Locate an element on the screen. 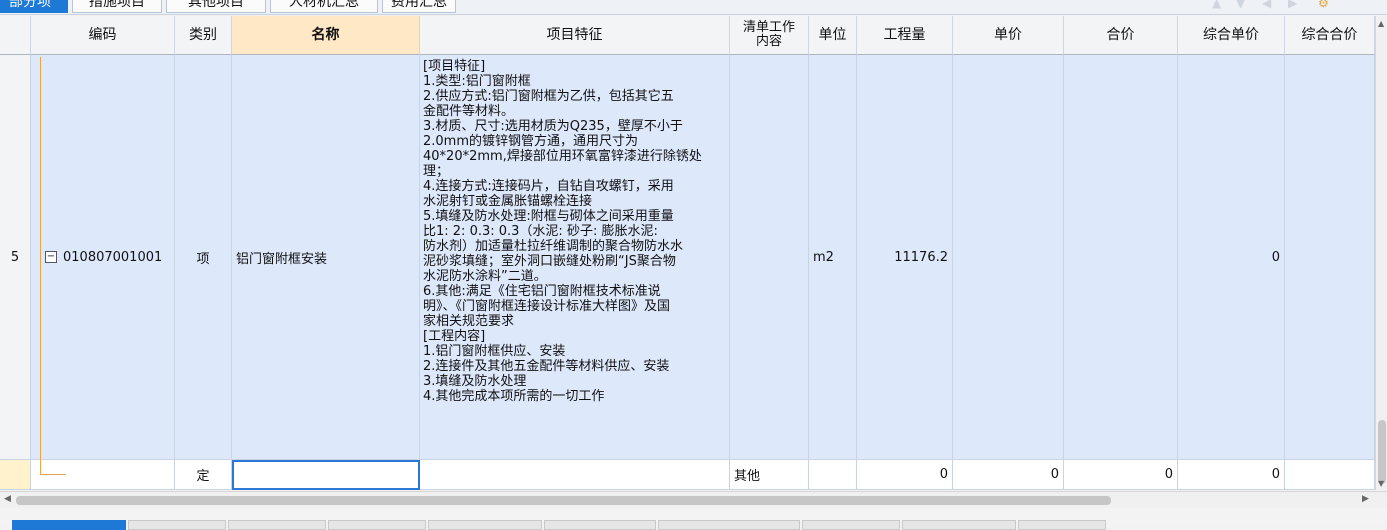 Image resolution: width=1387 pixels, height=530 pixels. work-content-cell is located at coordinates (769, 257).